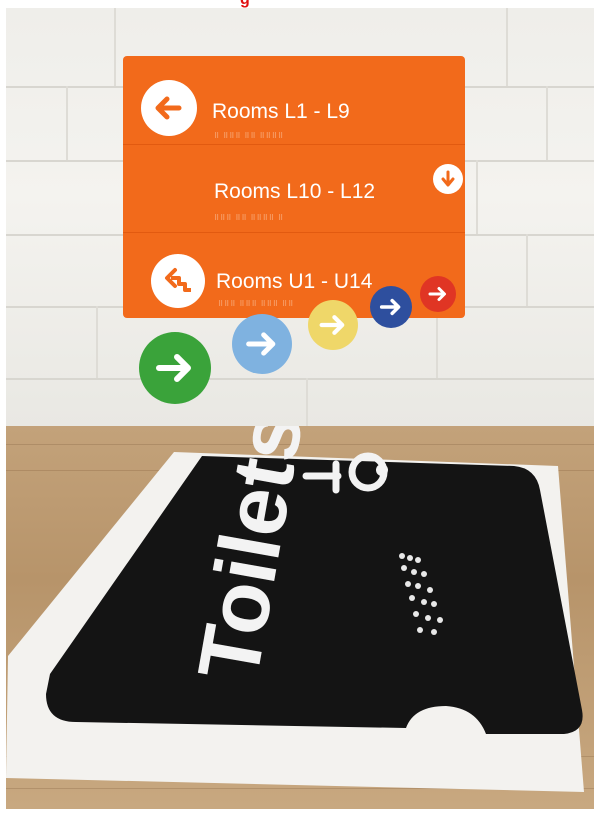 This screenshot has height=817, width=598. What do you see at coordinates (175, 368) in the screenshot?
I see `green-right-arrow-icon` at bounding box center [175, 368].